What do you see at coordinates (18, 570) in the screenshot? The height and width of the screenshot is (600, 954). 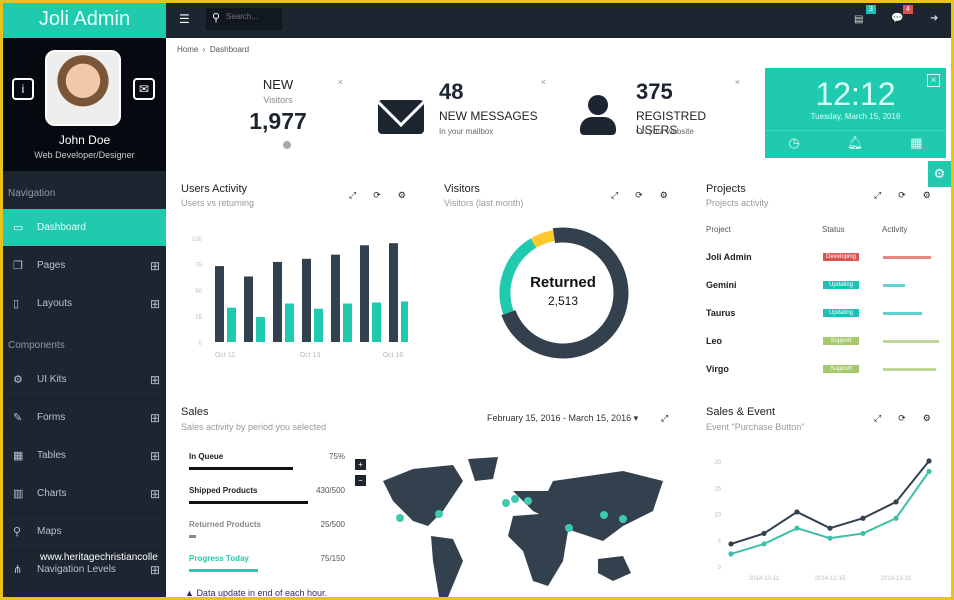 I see `sitemap-icon: ⋔` at bounding box center [18, 570].